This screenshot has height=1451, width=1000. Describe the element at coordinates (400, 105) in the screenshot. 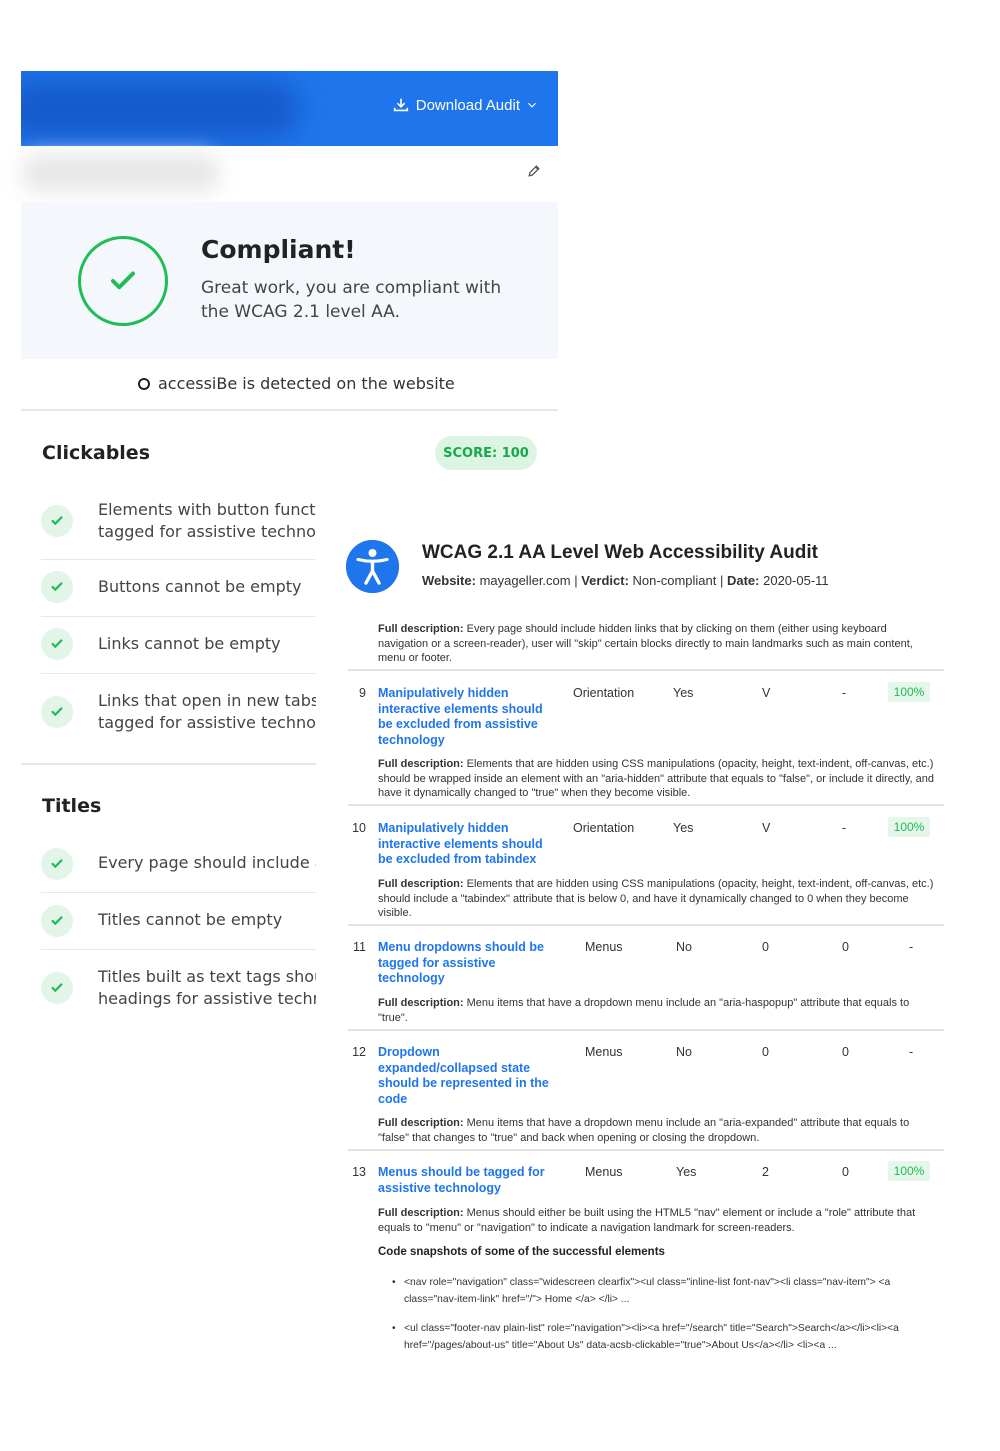

I see `download-icon` at that location.